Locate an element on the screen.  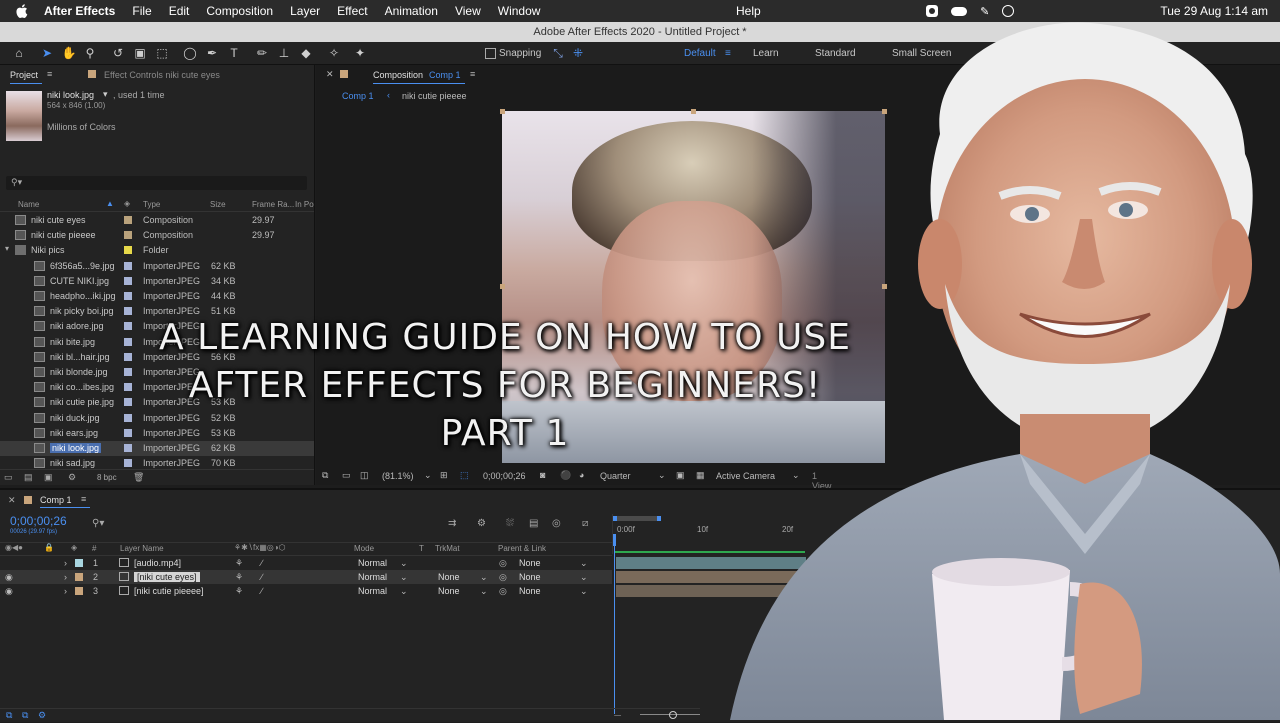
show-snapshot-icon: ⚫ is located at coordinates (565, 475).